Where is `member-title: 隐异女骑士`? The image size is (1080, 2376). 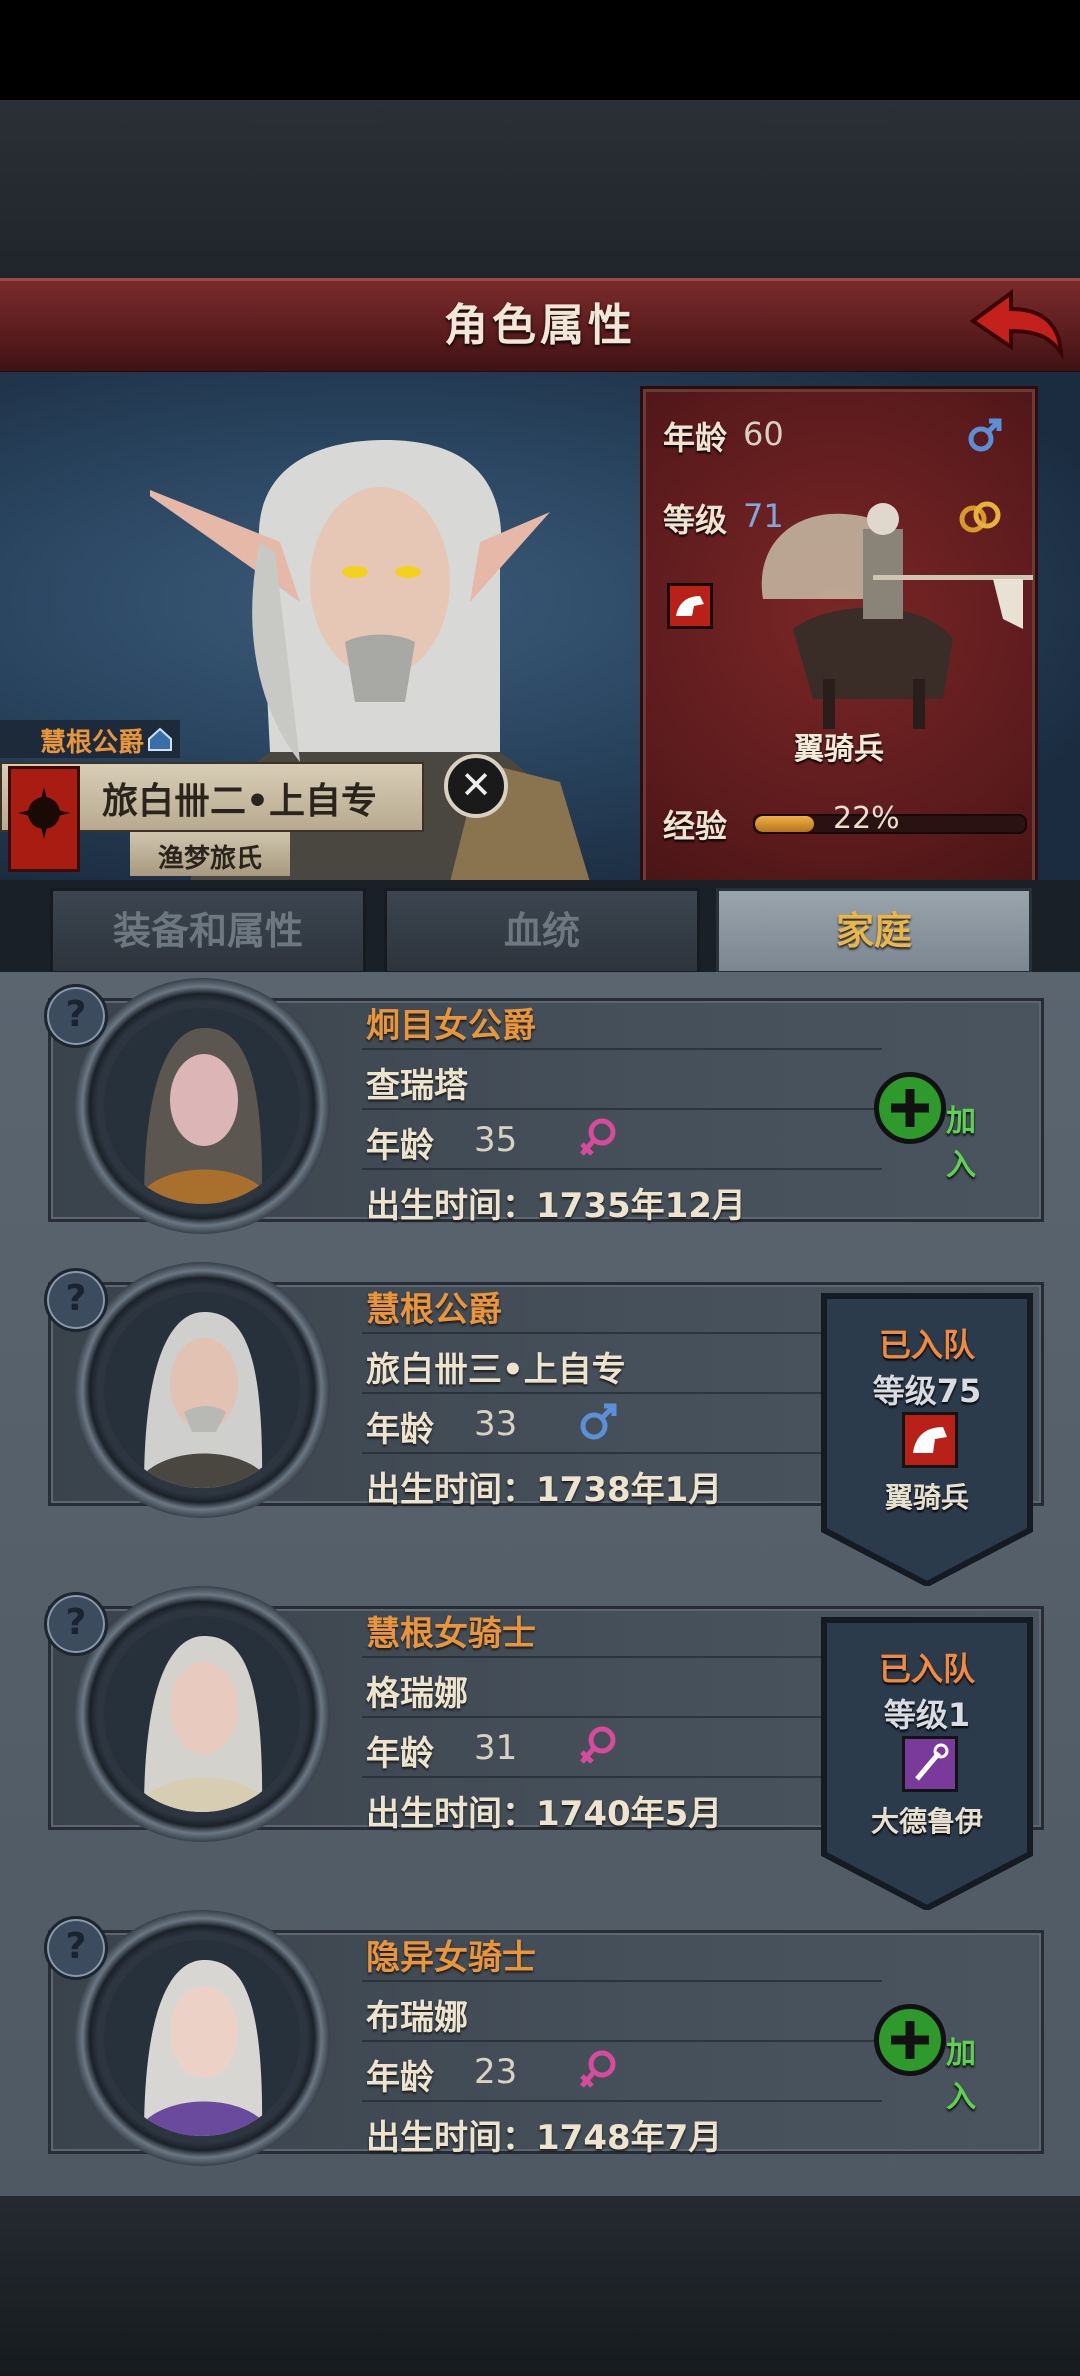
member-title: 隐异女骑士 is located at coordinates (451, 1958).